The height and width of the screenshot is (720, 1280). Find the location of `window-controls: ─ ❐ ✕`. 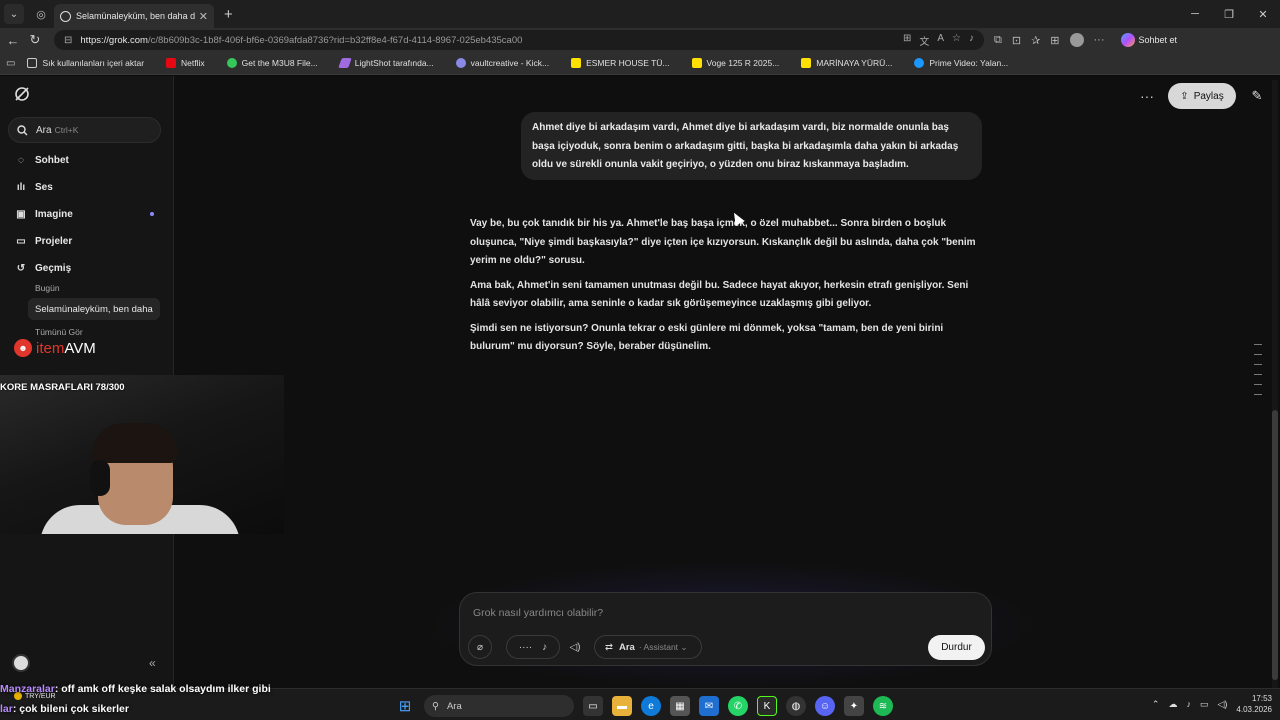

window-controls: ─ ❐ ✕ is located at coordinates (1229, 14).